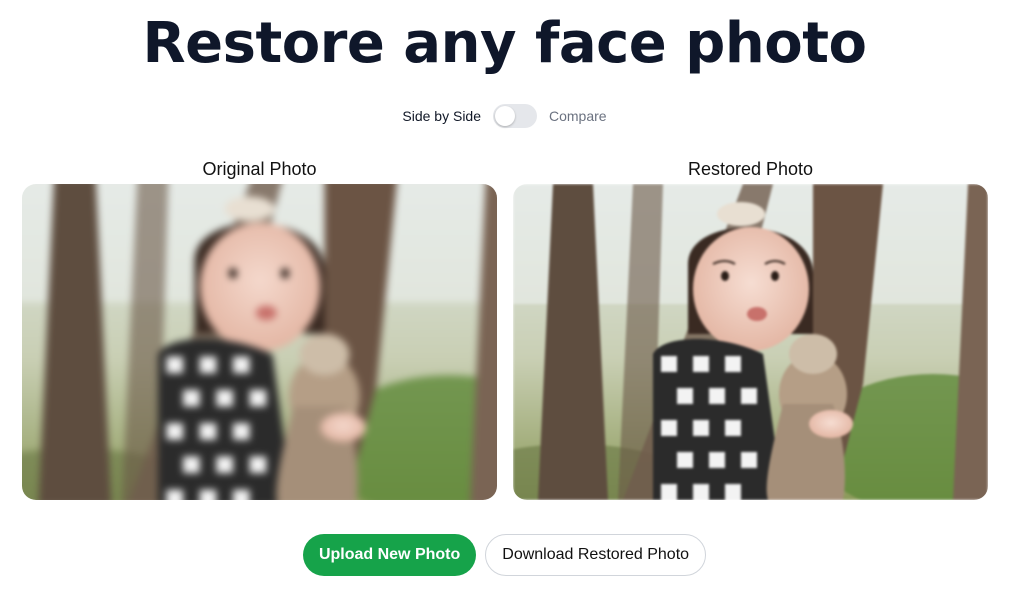 The image size is (1009, 591). I want to click on download-restored-photo-button: Download Restored Photo, so click(596, 555).